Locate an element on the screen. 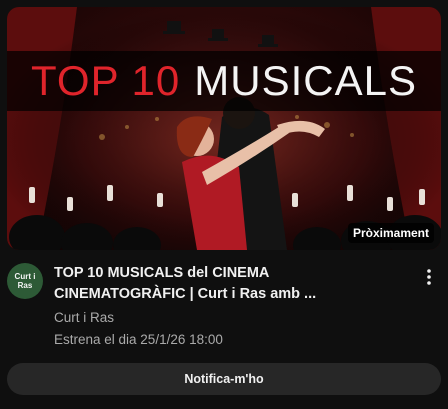 The height and width of the screenshot is (409, 448). more-actions-button is located at coordinates (429, 277).